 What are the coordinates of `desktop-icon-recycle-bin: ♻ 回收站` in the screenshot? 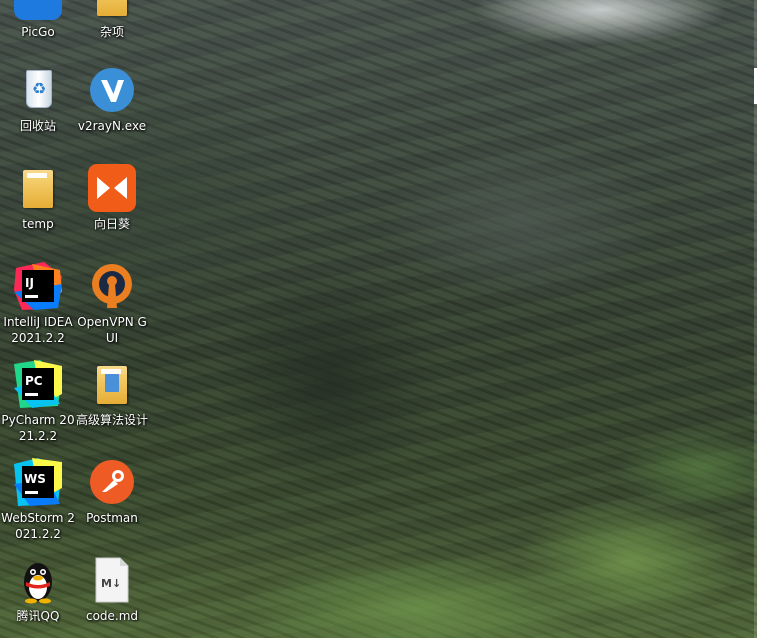 It's located at (38, 100).